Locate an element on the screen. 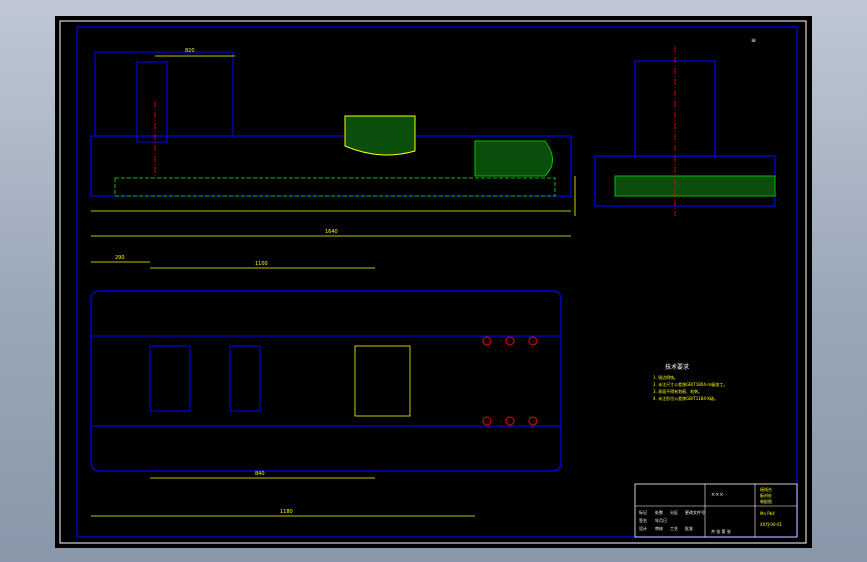  title-block-cell-1: 标记 is located at coordinates (643, 512).